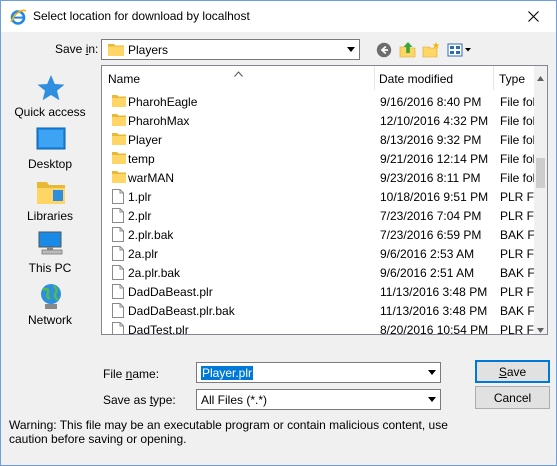 The width and height of the screenshot is (557, 466). Describe the element at coordinates (170, 292) in the screenshot. I see `file-name: DadDaBeast.plr` at that location.